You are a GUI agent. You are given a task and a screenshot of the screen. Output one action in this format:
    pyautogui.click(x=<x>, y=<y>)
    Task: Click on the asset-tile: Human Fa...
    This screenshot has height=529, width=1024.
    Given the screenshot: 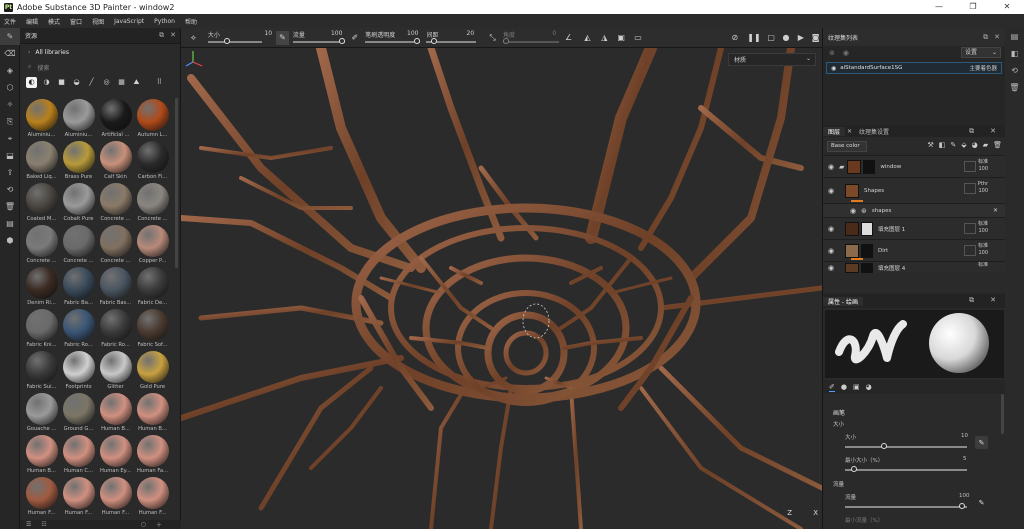 What is the action you would take?
    pyautogui.click(x=152, y=455)
    